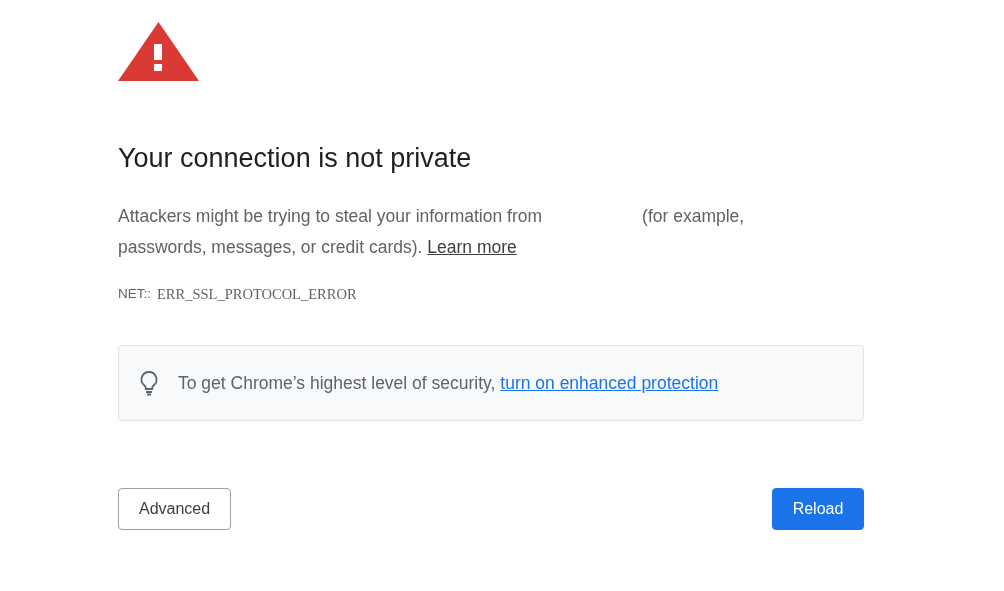 This screenshot has width=1004, height=591. Describe the element at coordinates (134, 294) in the screenshot. I see `error-prefix: NET::` at that location.